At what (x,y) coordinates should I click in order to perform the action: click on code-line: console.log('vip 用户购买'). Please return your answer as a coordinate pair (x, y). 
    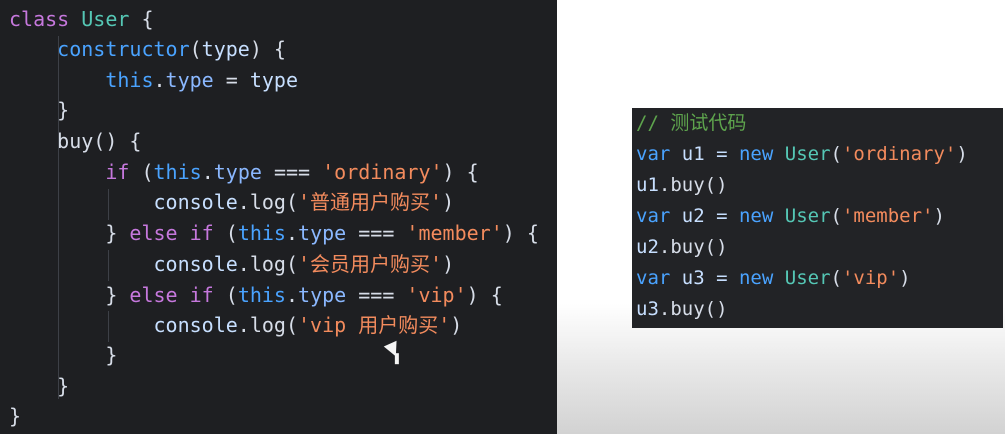
    Looking at the image, I should click on (235, 325).